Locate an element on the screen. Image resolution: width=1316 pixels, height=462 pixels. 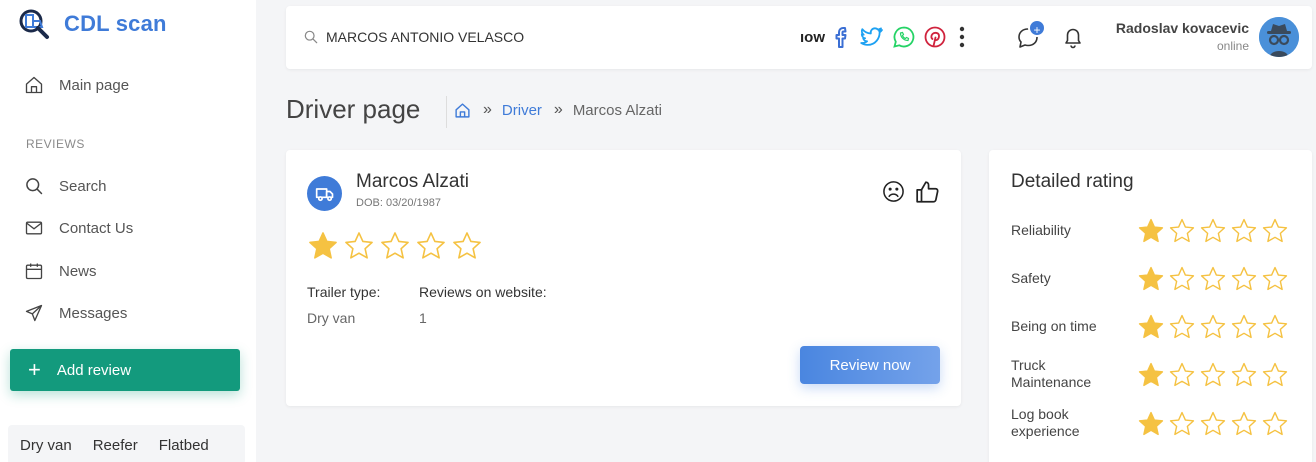
sidebar-item-label: Messages is located at coordinates (93, 313).